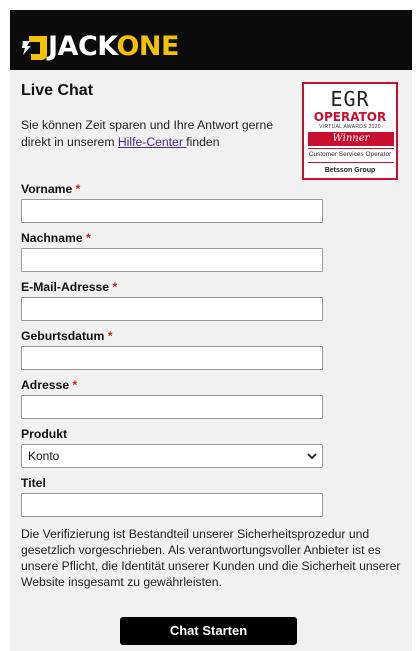 The width and height of the screenshot is (418, 651). What do you see at coordinates (147, 46) in the screenshot?
I see `logo-word-one: ONE` at bounding box center [147, 46].